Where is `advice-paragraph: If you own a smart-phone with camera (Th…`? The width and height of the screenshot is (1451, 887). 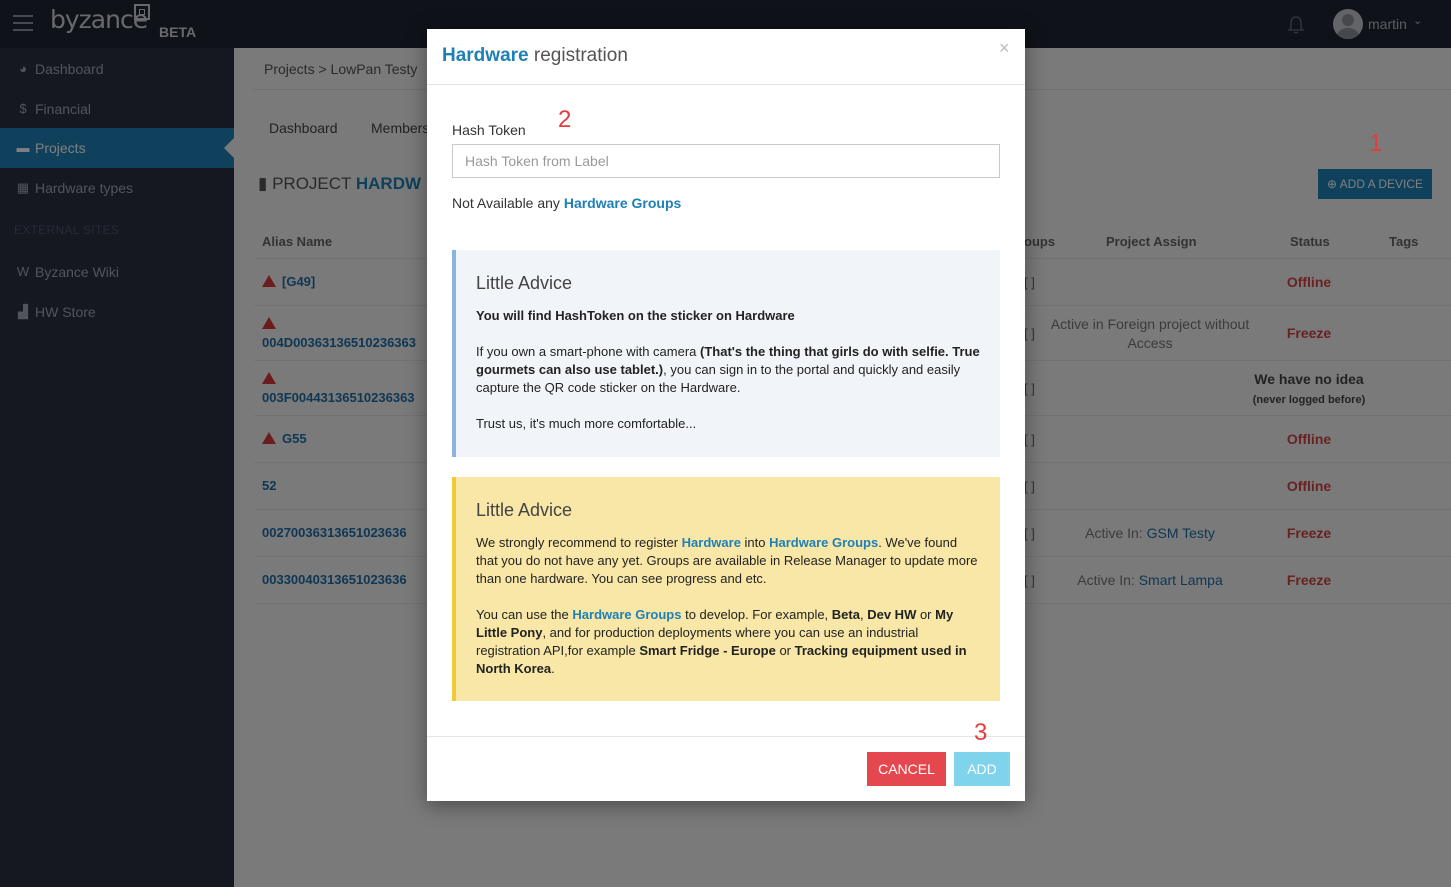
advice-paragraph: If you own a smart-phone with camera (Th… is located at coordinates (728, 369).